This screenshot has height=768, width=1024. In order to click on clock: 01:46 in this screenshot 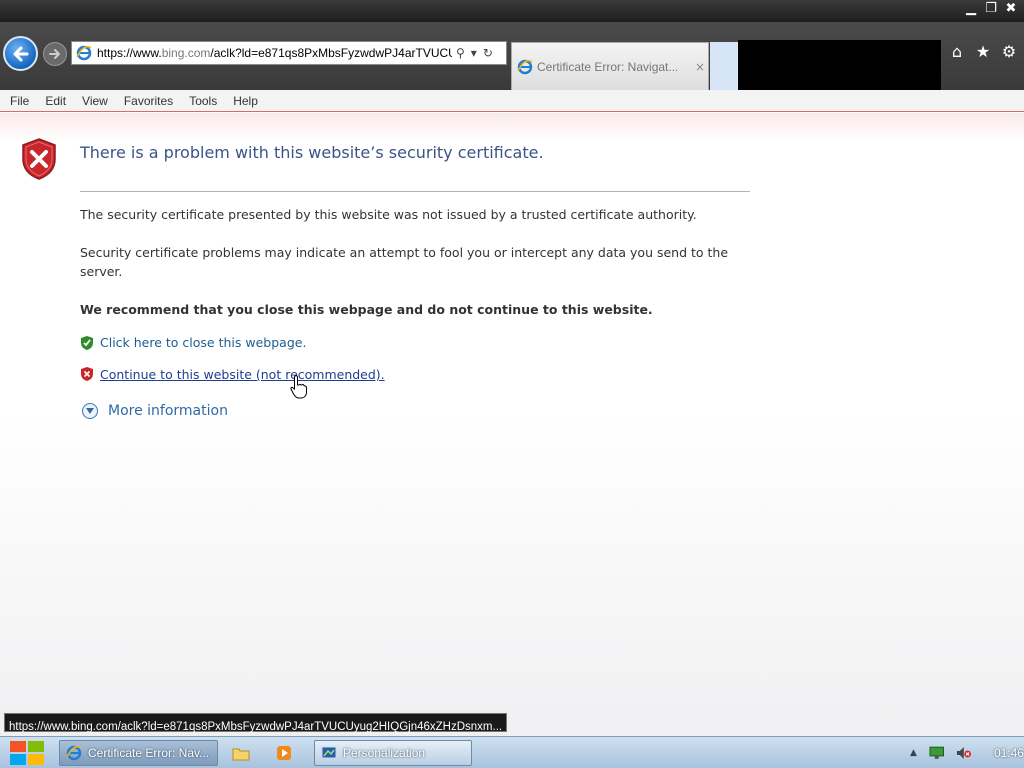, I will do `click(1009, 753)`.